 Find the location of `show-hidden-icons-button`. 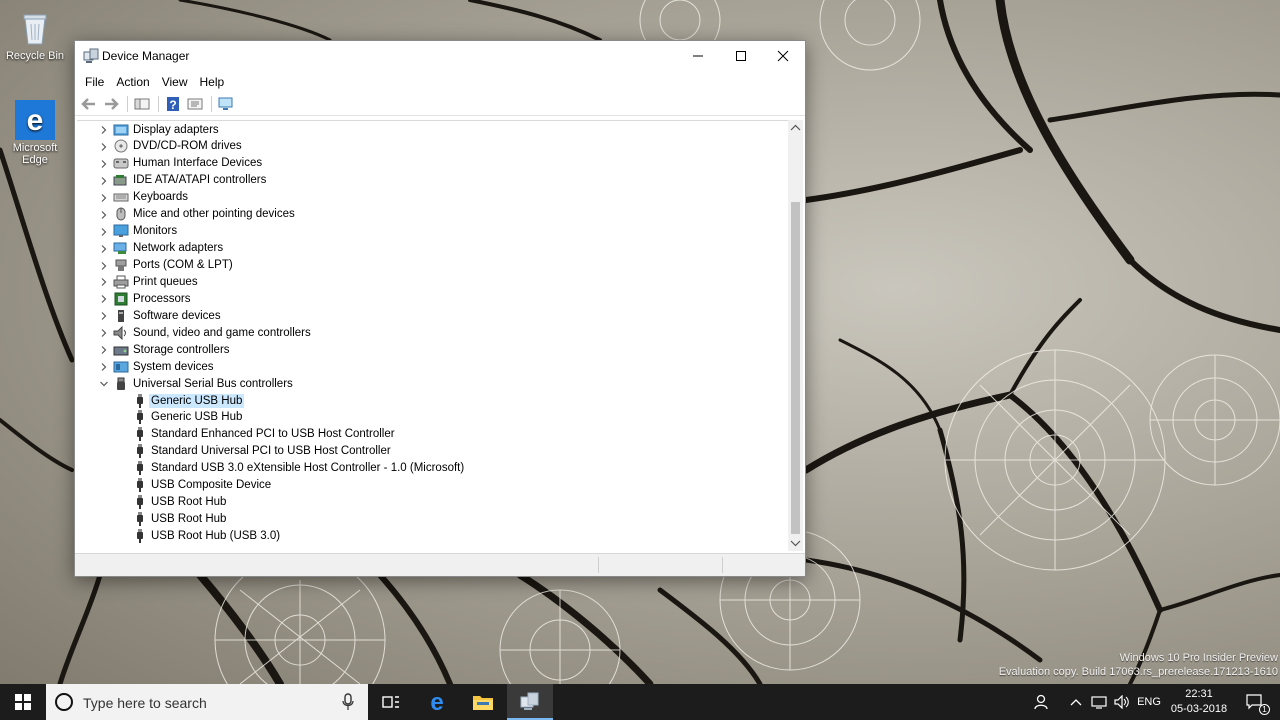

show-hidden-icons-button is located at coordinates (1076, 702).